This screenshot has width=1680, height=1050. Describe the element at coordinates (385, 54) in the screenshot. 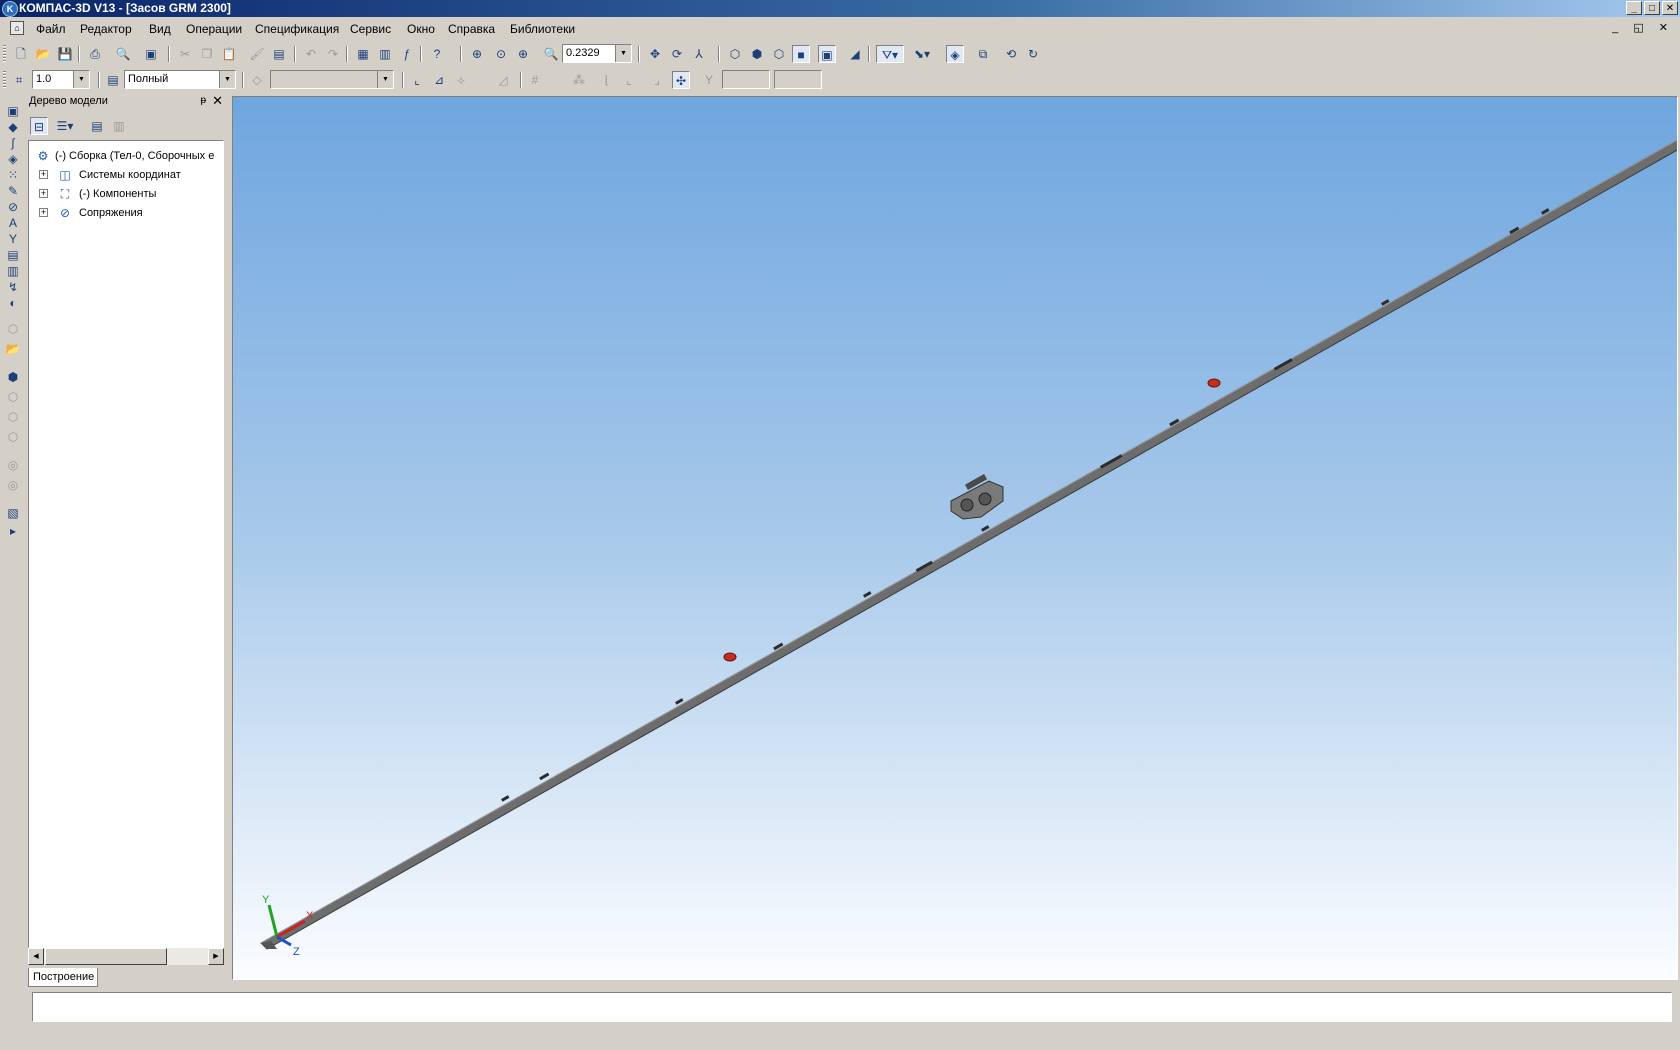

I see `library-manager-icon: ▥` at that location.